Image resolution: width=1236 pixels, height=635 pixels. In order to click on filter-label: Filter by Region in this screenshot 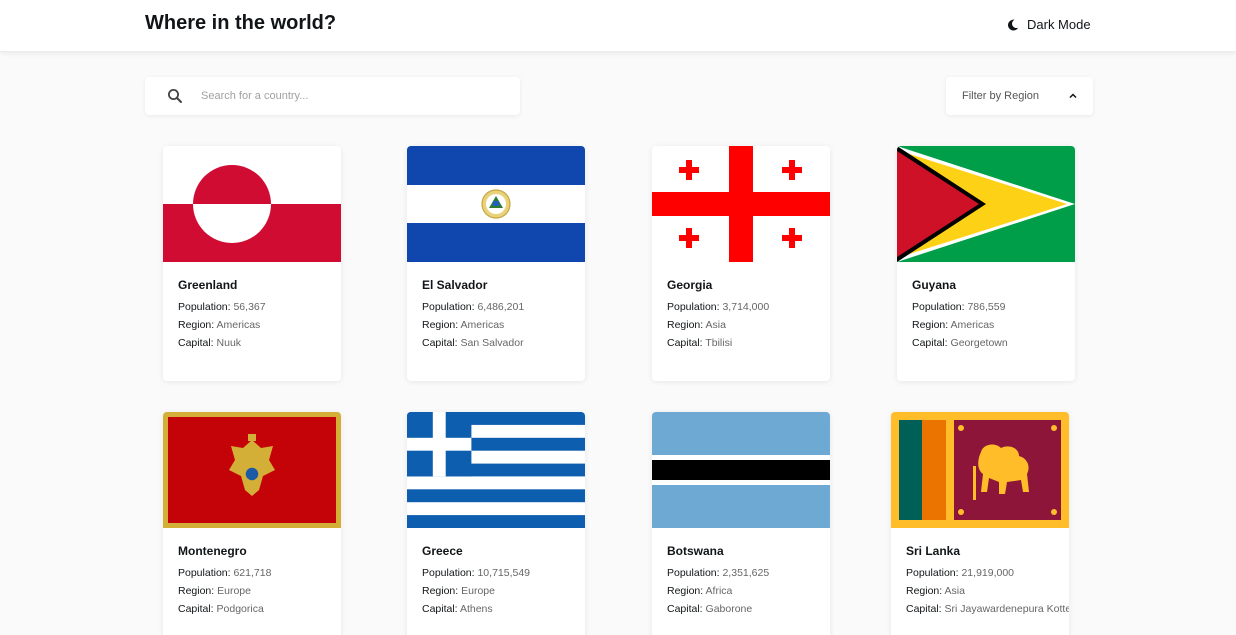, I will do `click(1001, 96)`.